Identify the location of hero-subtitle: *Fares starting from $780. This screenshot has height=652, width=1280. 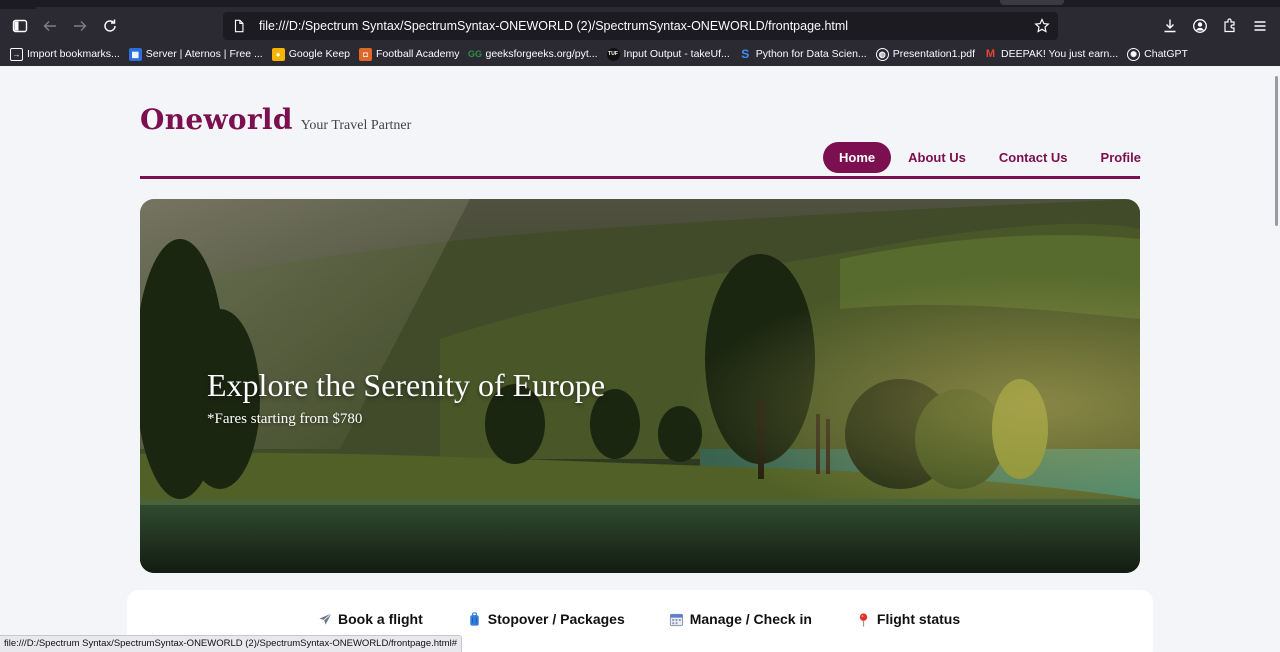
(285, 419).